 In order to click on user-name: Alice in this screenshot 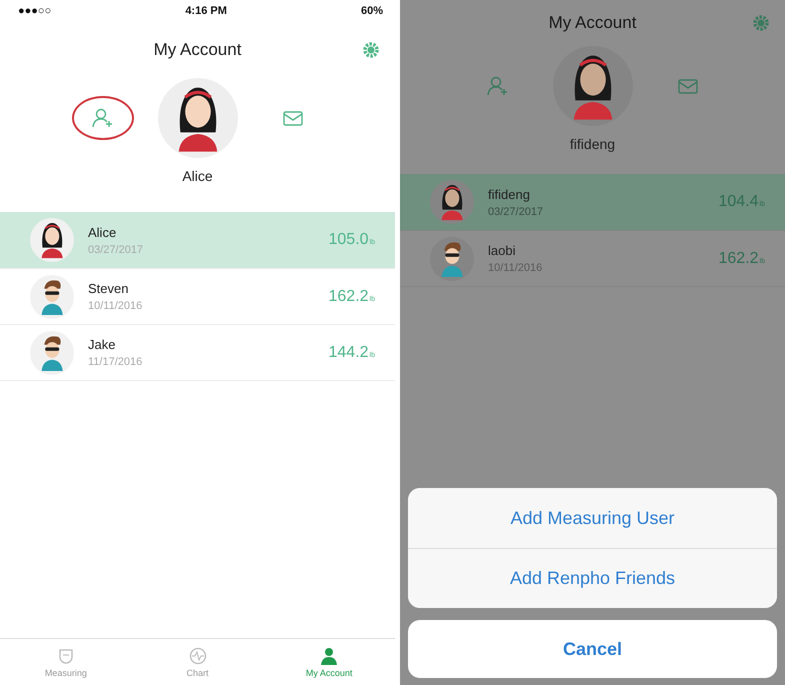, I will do `click(103, 232)`.